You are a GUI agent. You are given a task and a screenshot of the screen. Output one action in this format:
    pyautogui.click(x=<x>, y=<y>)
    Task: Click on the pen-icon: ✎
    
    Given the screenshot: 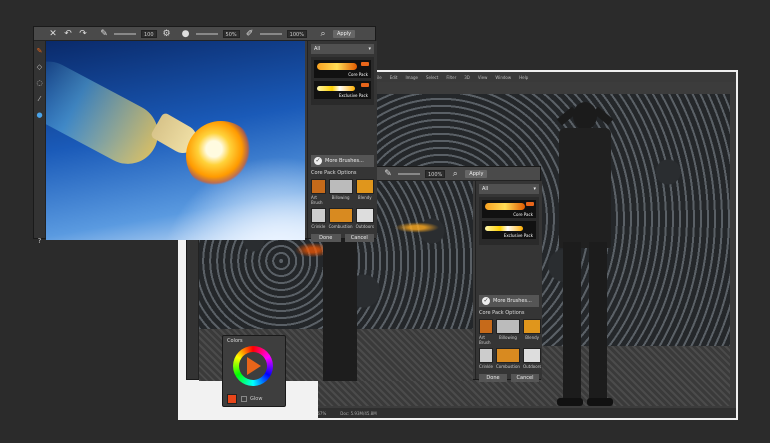 What is the action you would take?
    pyautogui.click(x=40, y=51)
    